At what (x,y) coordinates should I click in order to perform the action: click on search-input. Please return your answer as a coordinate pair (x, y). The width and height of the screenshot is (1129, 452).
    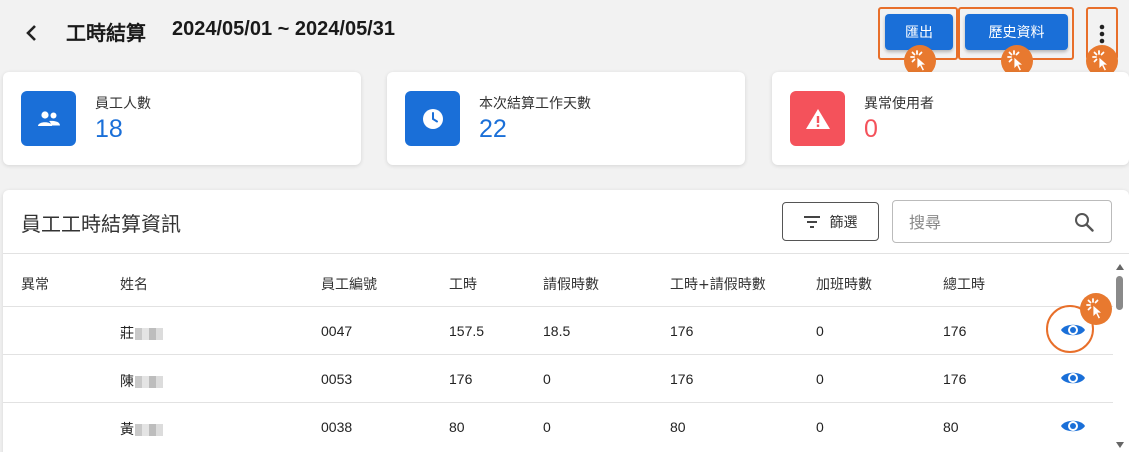
    Looking at the image, I should click on (984, 222).